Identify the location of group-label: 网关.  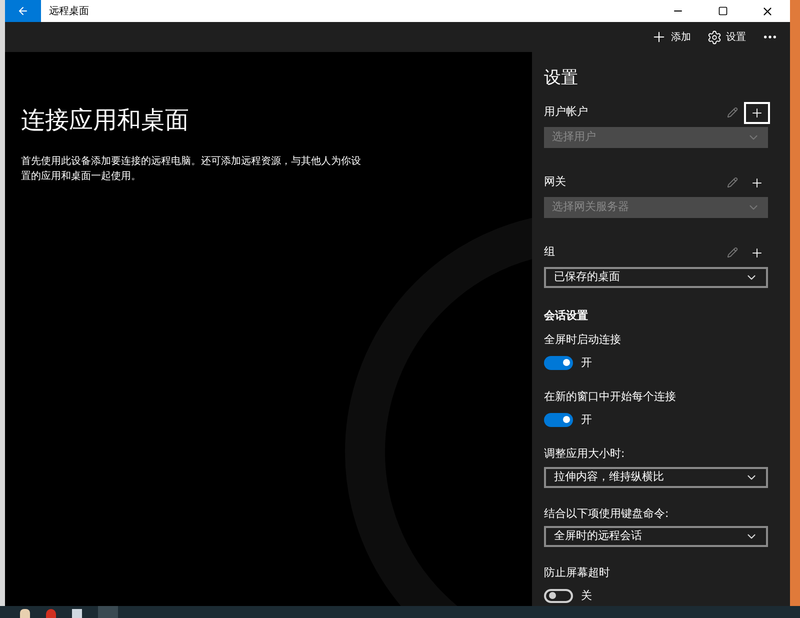
(555, 182).